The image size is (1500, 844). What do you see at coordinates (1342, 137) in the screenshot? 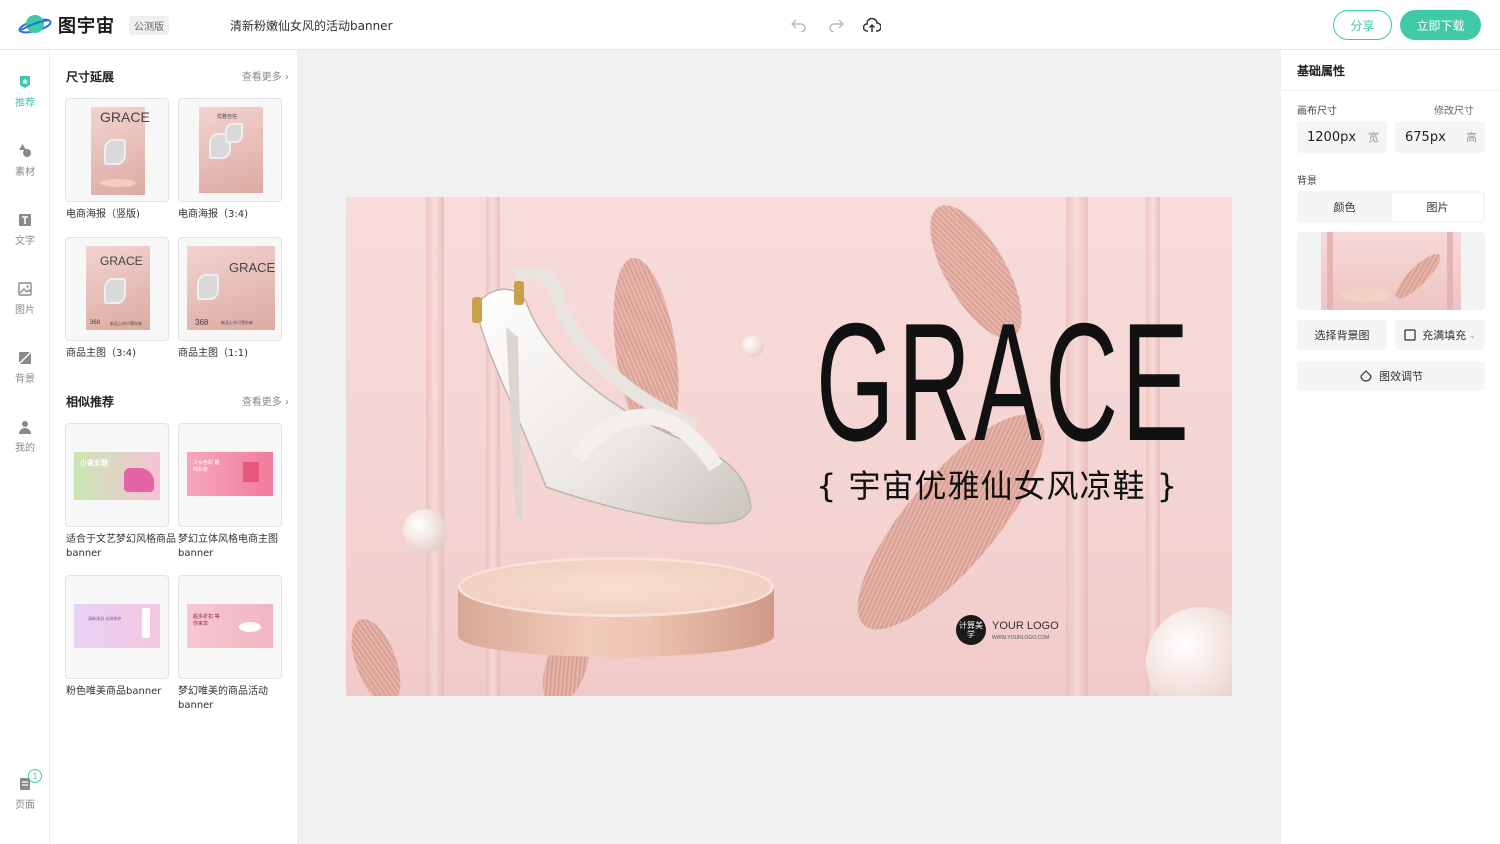
I see `width-input: 1200px 宽` at bounding box center [1342, 137].